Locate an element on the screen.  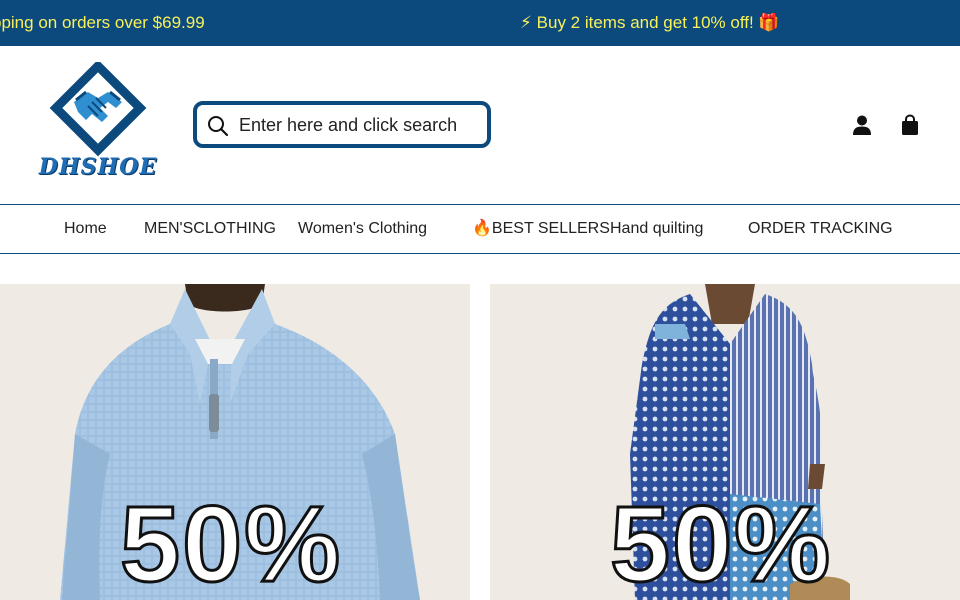
nav-item-womens-clothing: Women's Clothing is located at coordinates (362, 229).